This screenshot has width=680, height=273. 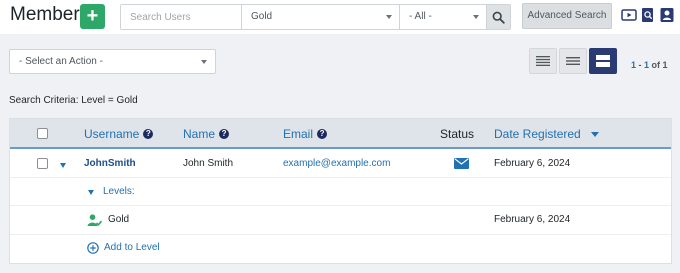 I want to click on bulk-action-value: - Select an Action -, so click(x=61, y=61).